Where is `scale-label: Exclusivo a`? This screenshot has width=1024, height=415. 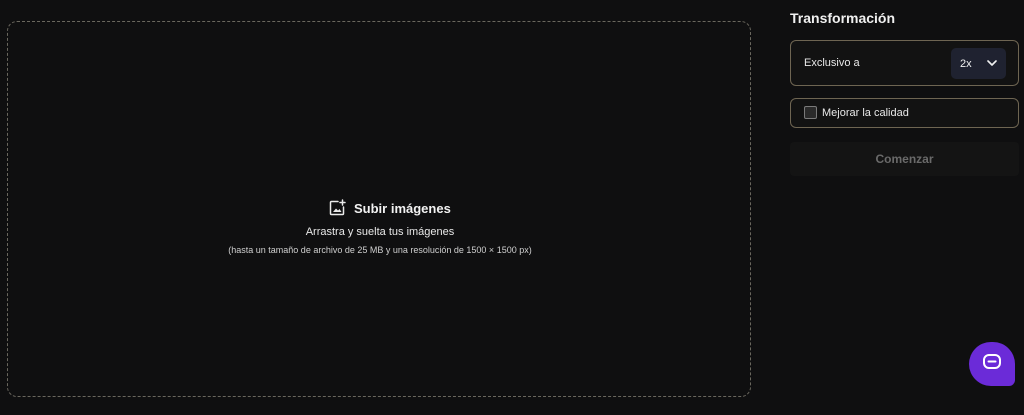
scale-label: Exclusivo a is located at coordinates (832, 63).